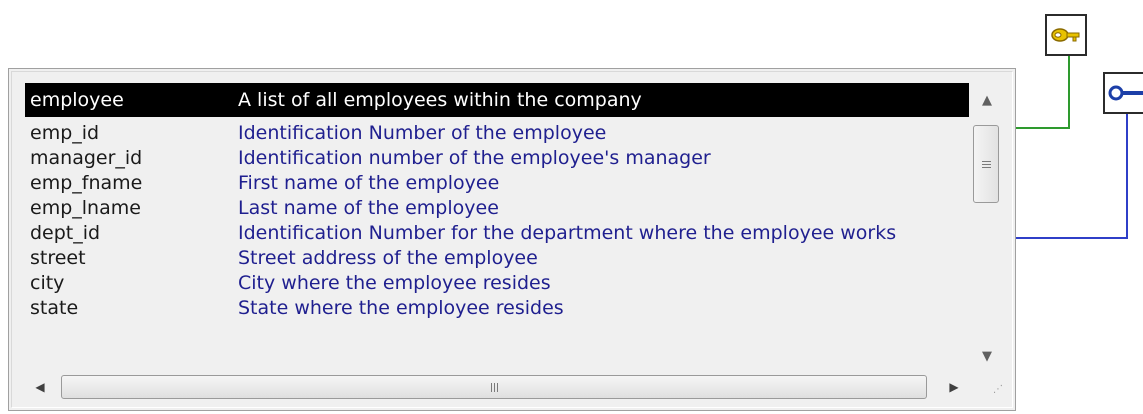  Describe the element at coordinates (369, 183) in the screenshot. I see `column-description: First name of the employee` at that location.